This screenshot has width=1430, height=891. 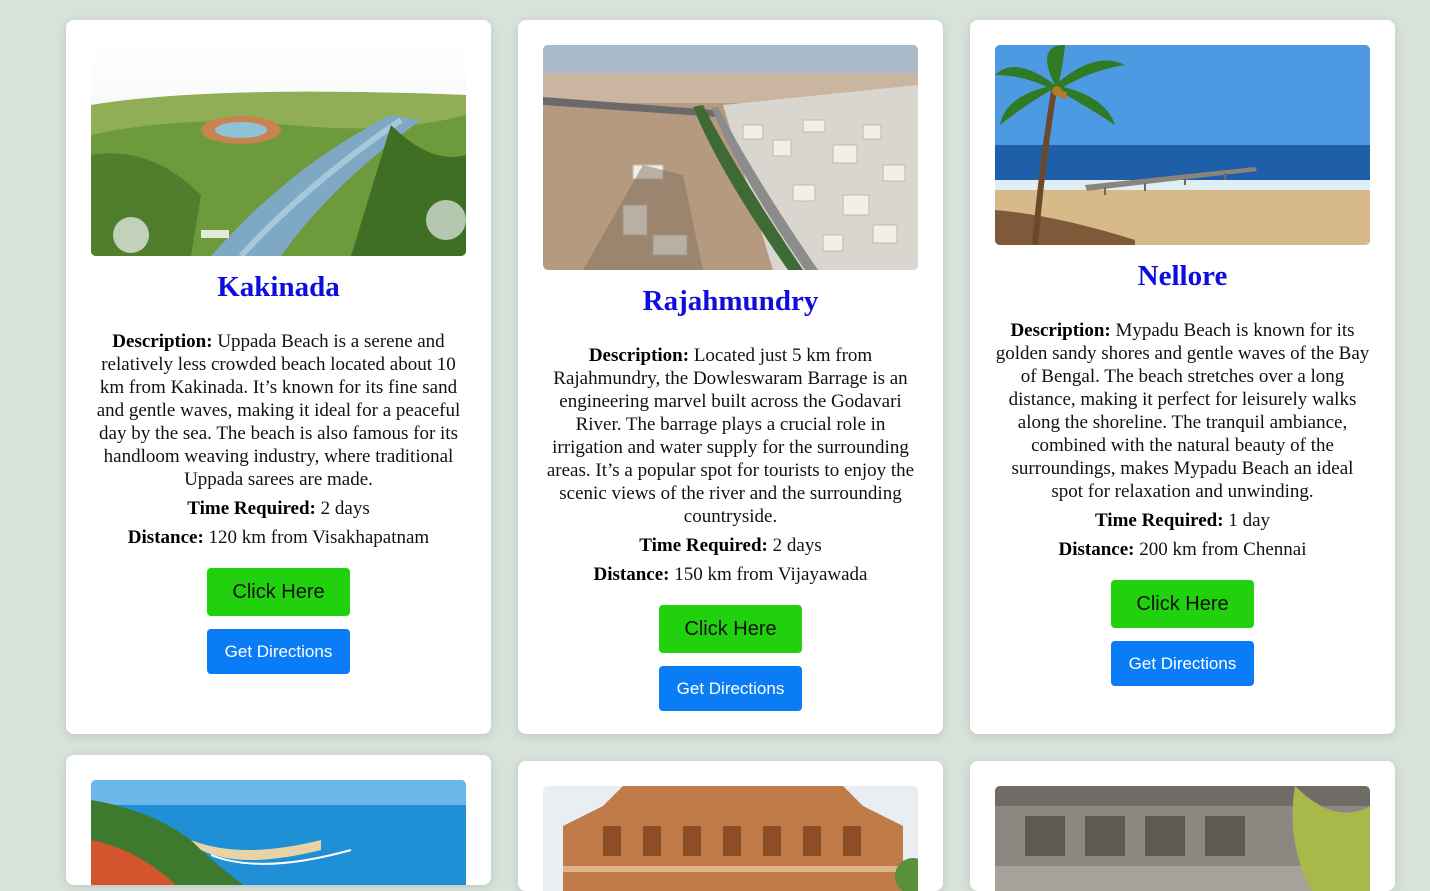 What do you see at coordinates (730, 301) in the screenshot?
I see `place-title: Rajahmundry` at bounding box center [730, 301].